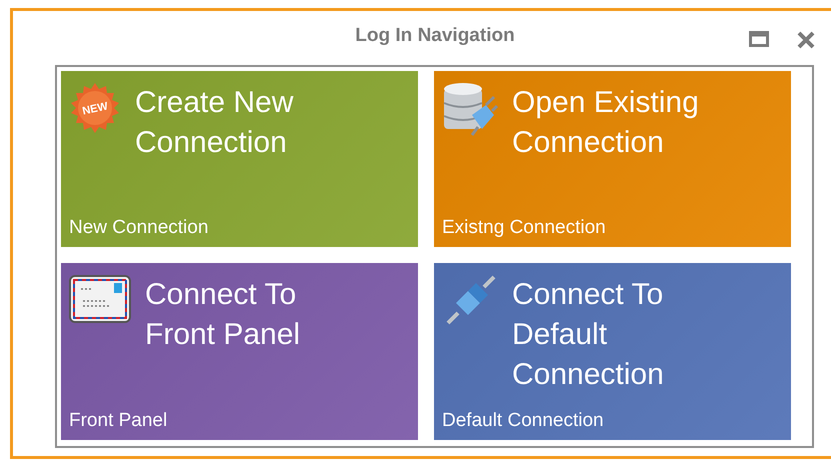 The image size is (831, 461). Describe the element at coordinates (523, 421) in the screenshot. I see `tile-subtitle: Default Connection` at that location.